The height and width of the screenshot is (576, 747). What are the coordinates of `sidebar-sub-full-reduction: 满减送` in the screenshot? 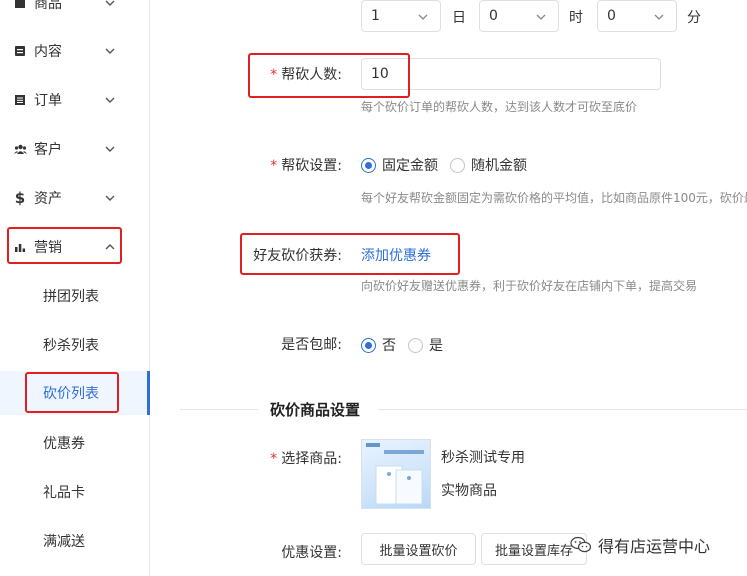 It's located at (74, 541).